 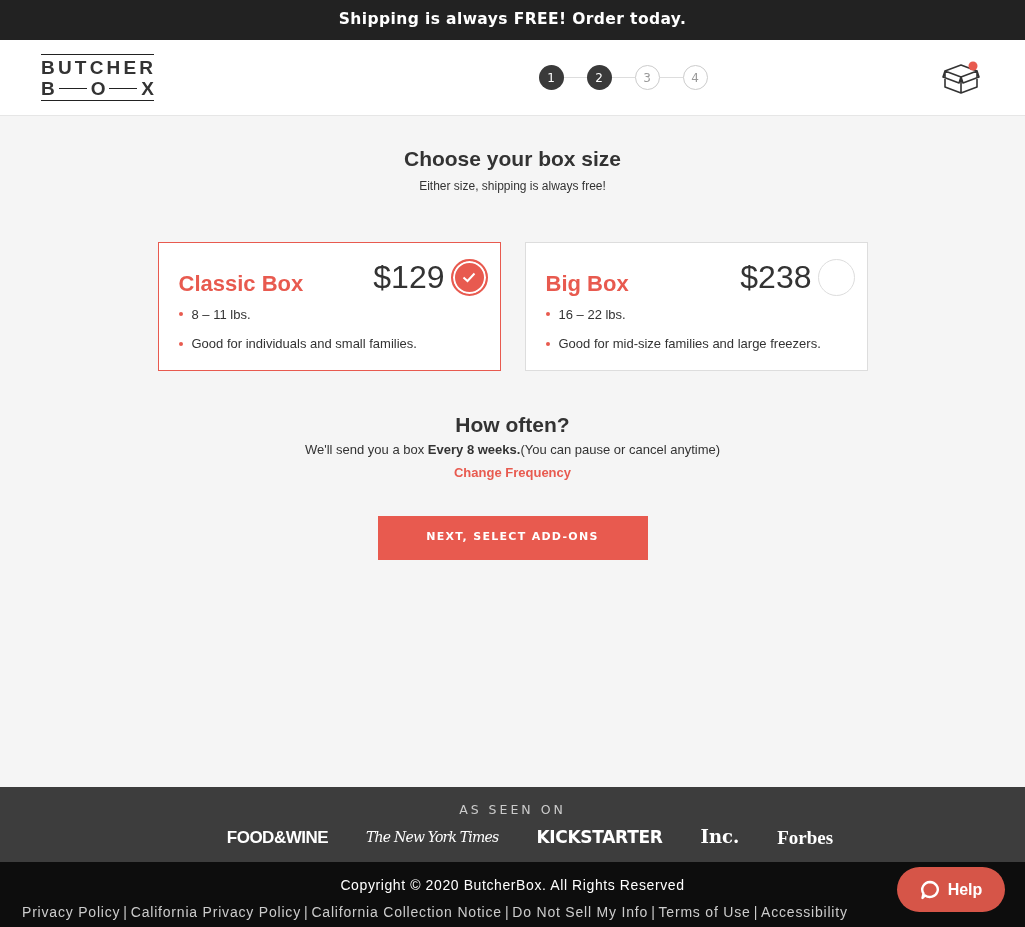 I want to click on check-icon, so click(x=469, y=277).